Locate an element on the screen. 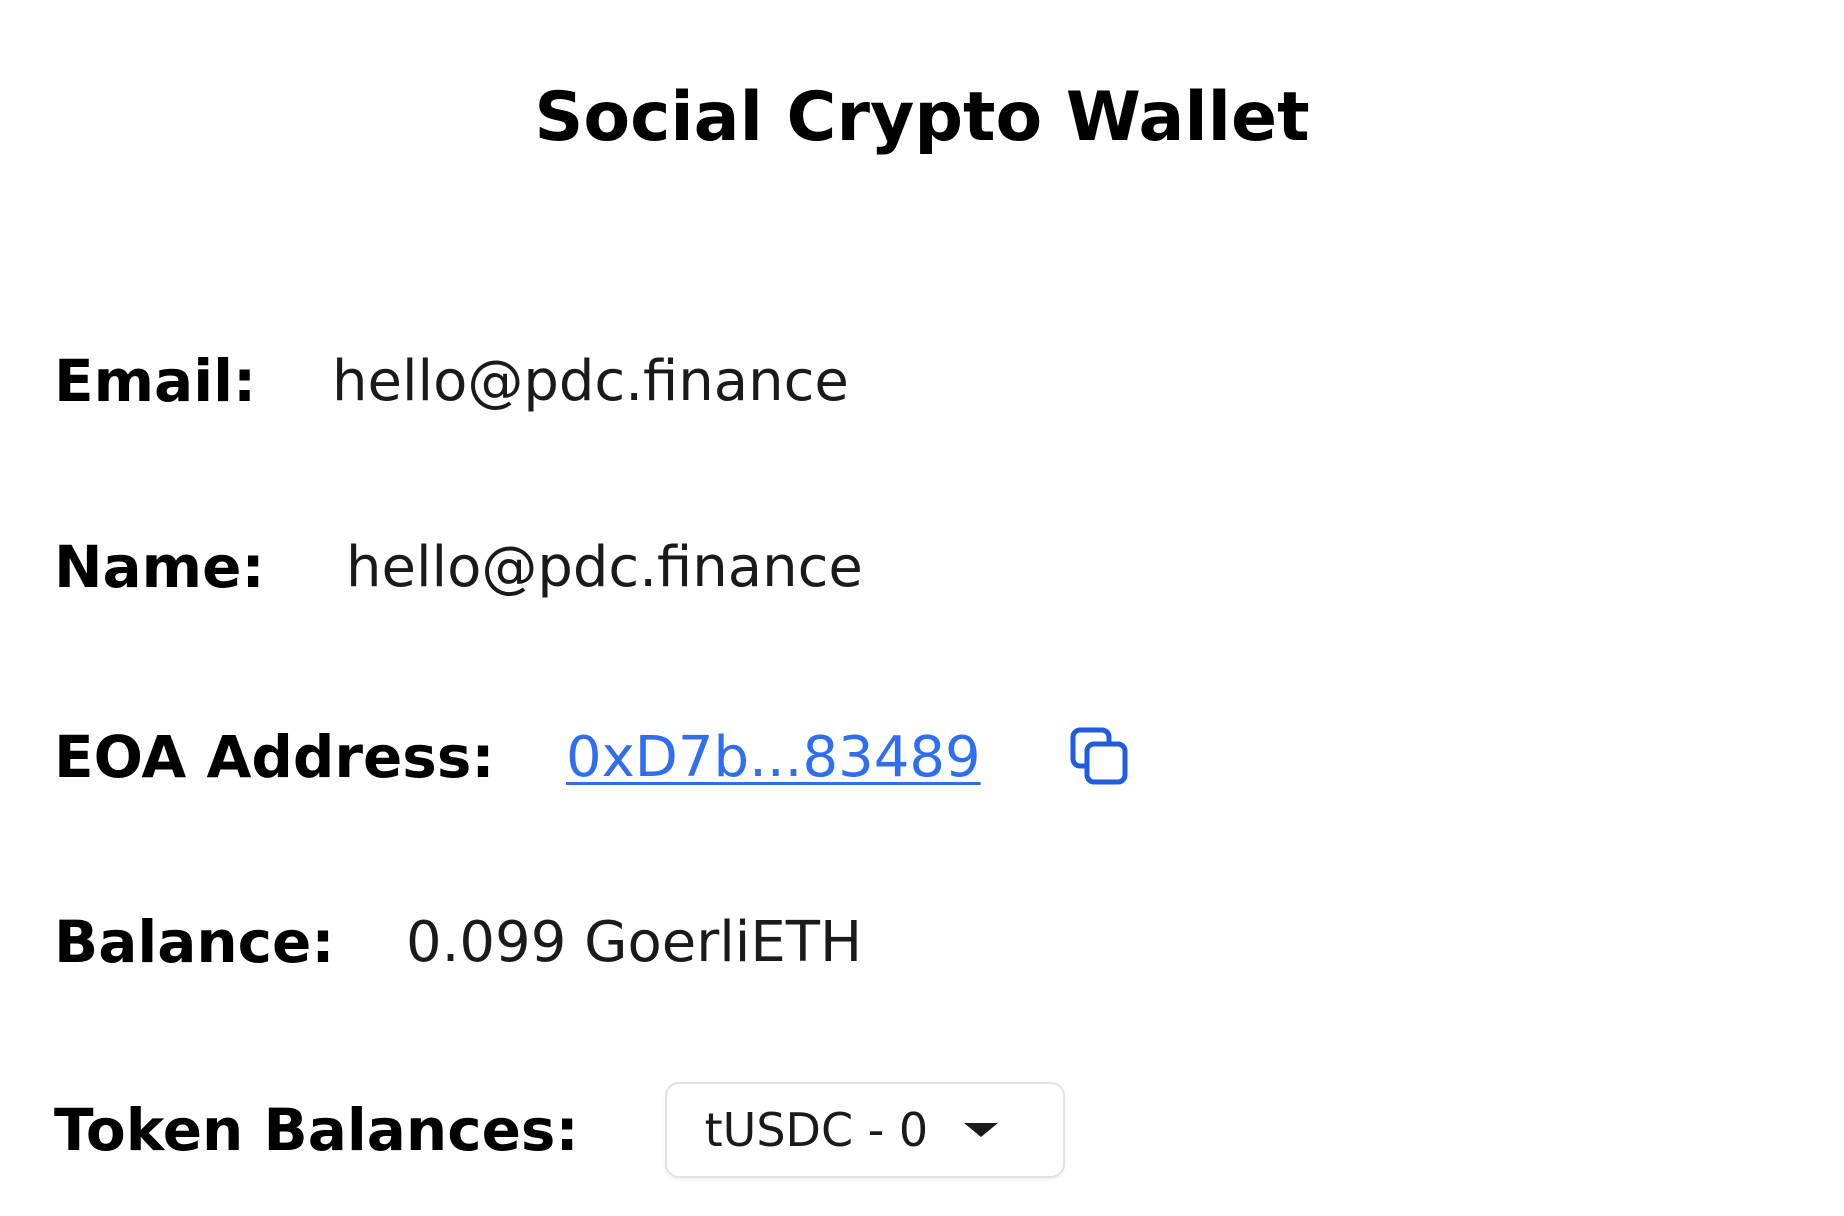 This screenshot has width=1844, height=1216. copy-address-button is located at coordinates (1100, 757).